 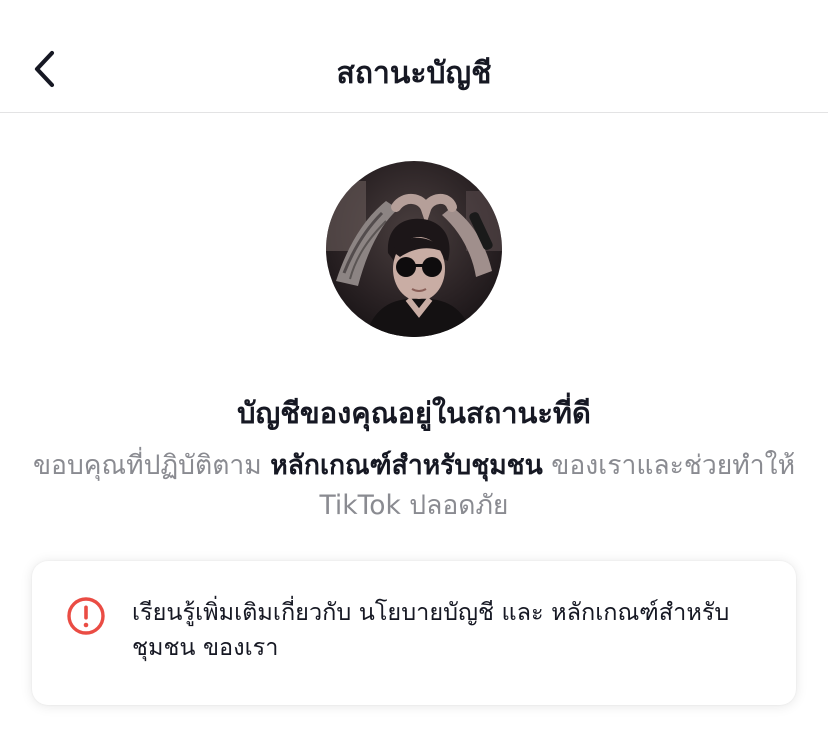 What do you see at coordinates (245, 612) in the screenshot?
I see `info-text-before: เรียนรู้เพิ่มเติมเกี่ยวกับ` at bounding box center [245, 612].